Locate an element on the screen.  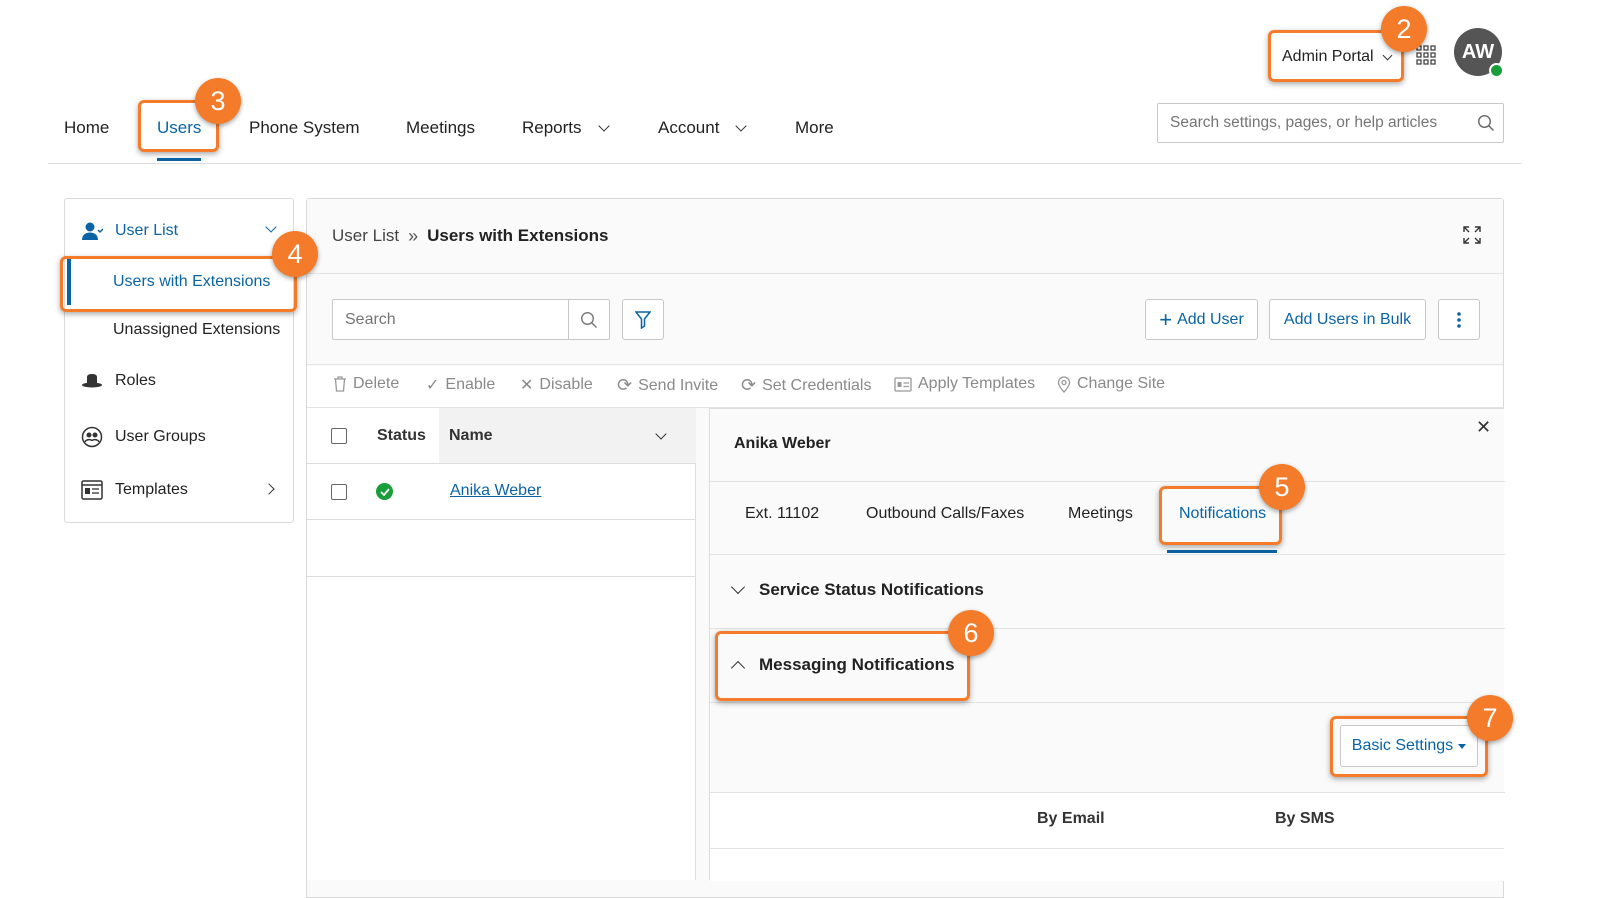
sidebar-item-user-list-label: User List is located at coordinates (147, 230).